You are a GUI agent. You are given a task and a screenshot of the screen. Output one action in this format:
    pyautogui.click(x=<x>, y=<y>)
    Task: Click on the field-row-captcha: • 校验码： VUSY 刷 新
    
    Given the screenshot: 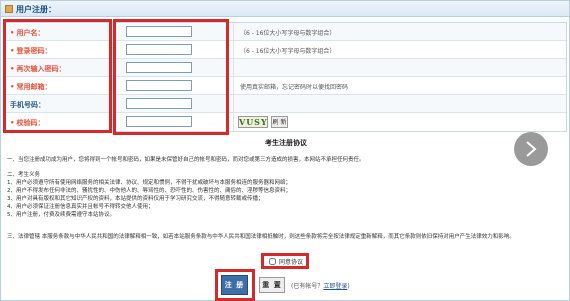 What is the action you would take?
    pyautogui.click(x=286, y=122)
    